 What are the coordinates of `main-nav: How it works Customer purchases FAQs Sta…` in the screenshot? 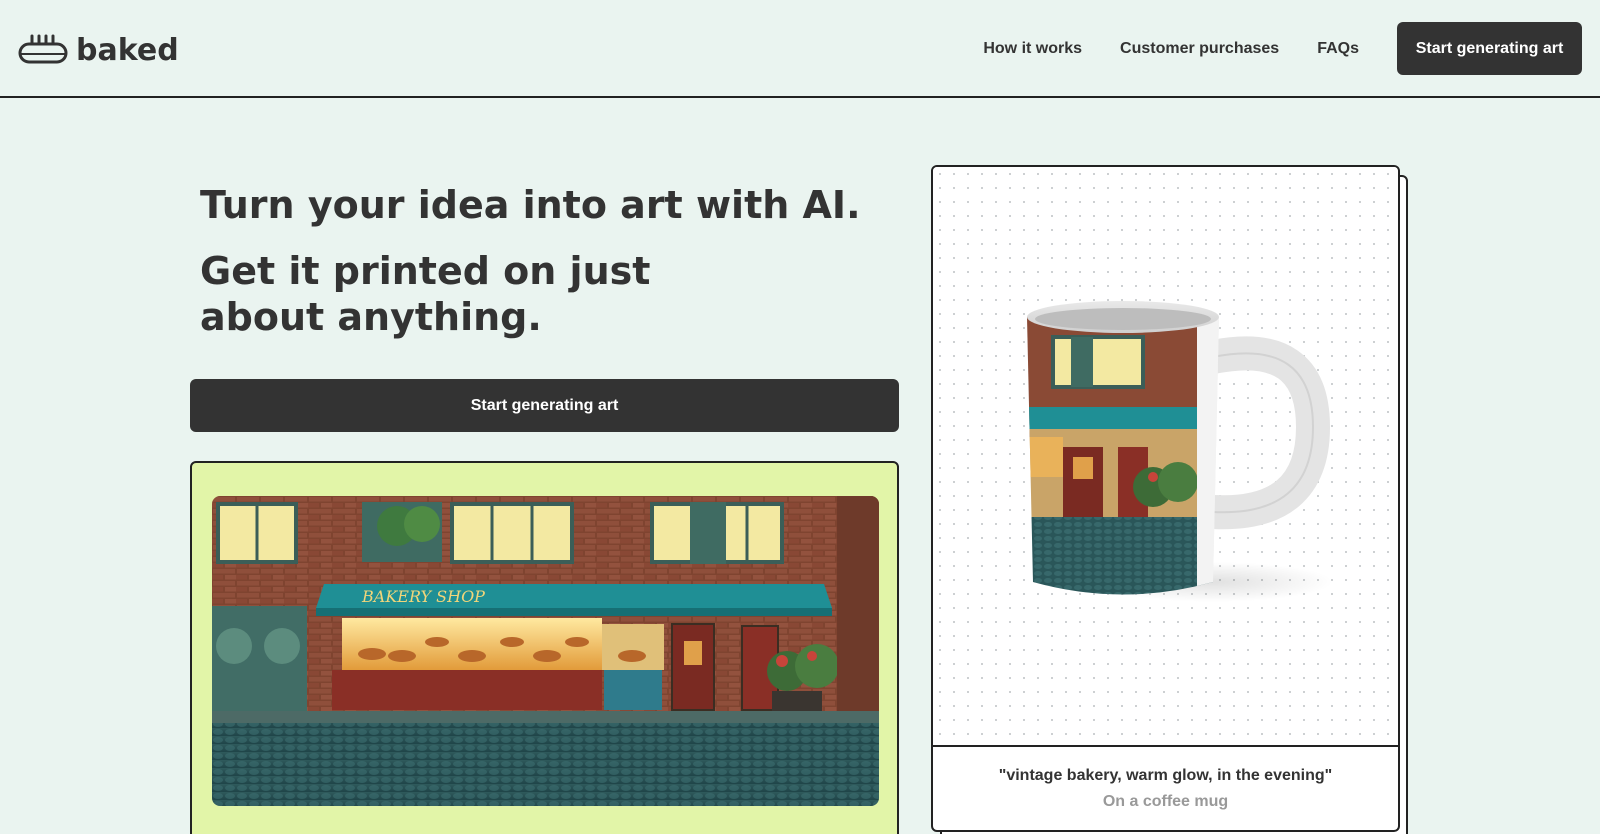 It's located at (1282, 48).